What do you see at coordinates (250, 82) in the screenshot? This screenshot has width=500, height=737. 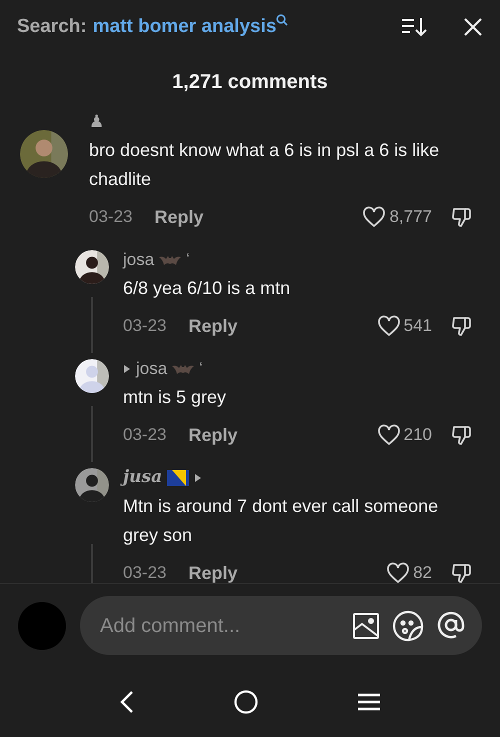 I see `comment-count: 1,271 comments` at bounding box center [250, 82].